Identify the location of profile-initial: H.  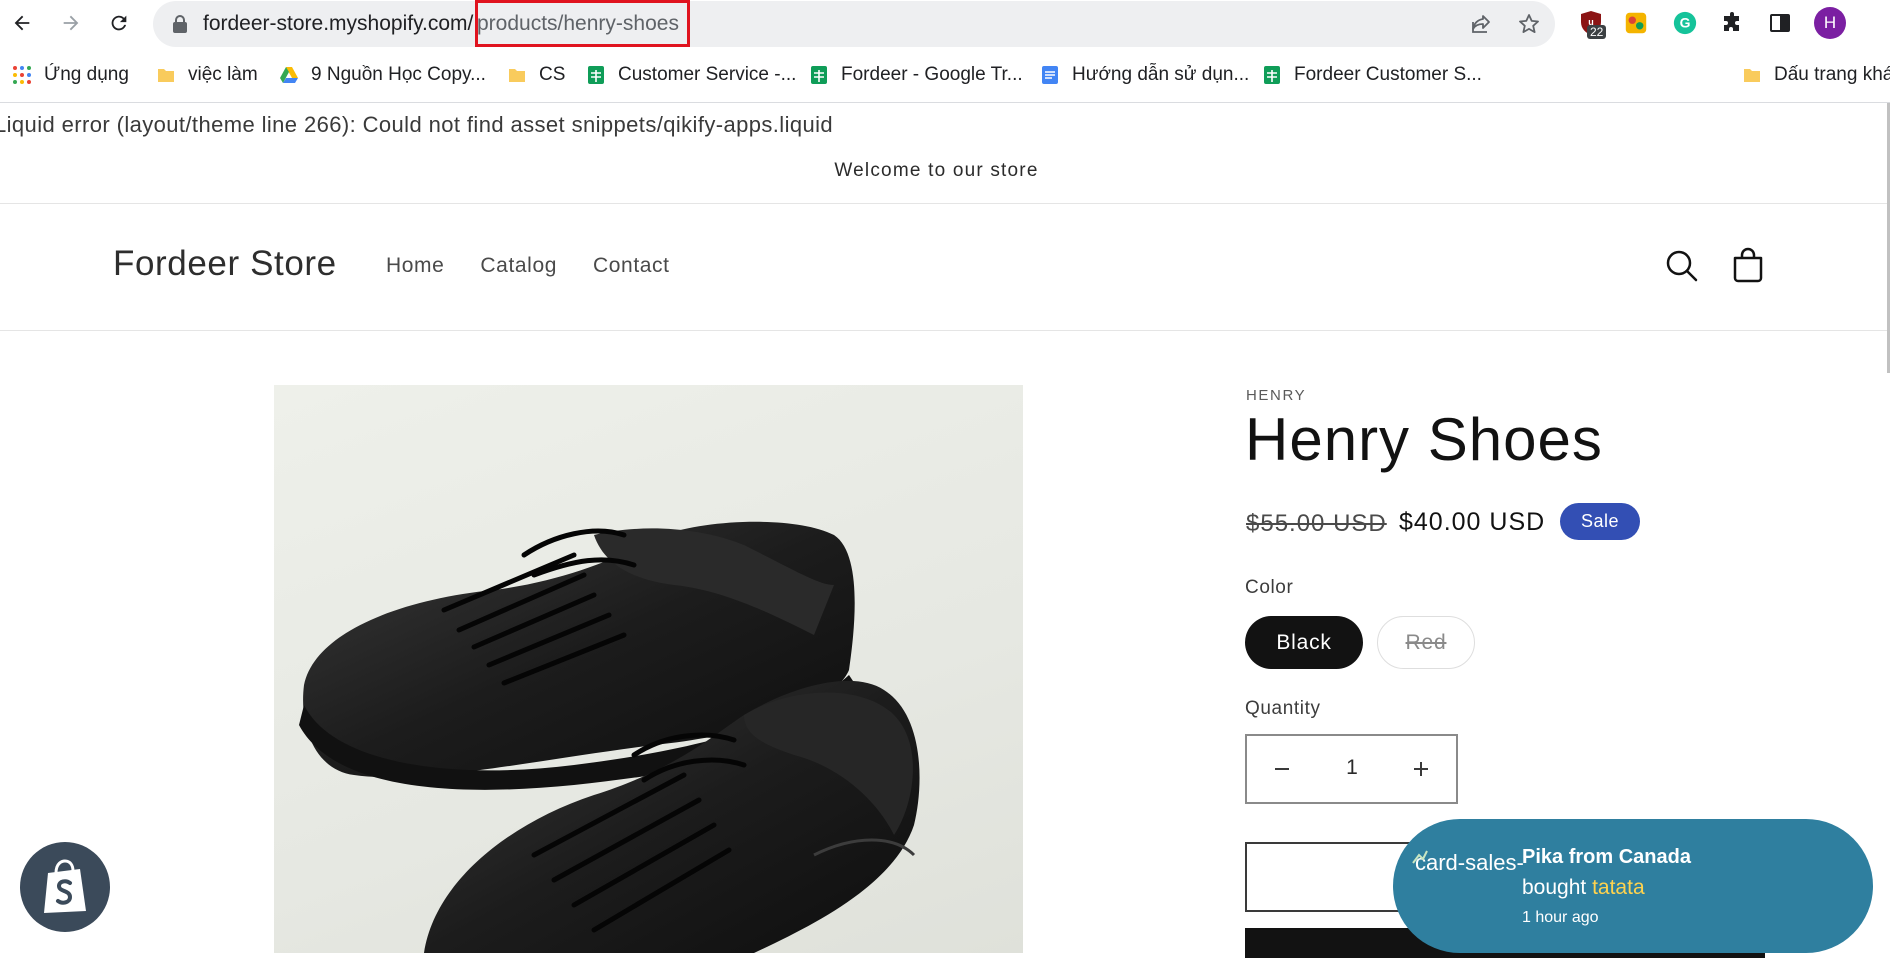
(1830, 22).